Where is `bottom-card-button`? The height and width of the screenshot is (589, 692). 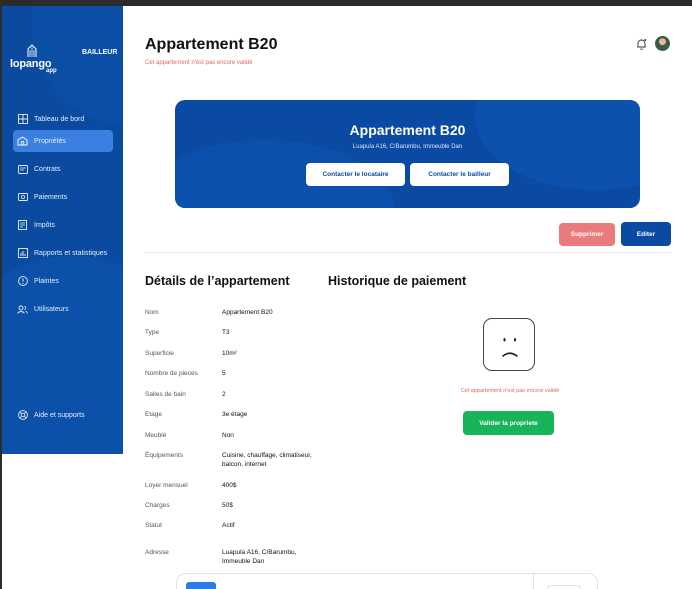
bottom-card-button is located at coordinates (201, 585).